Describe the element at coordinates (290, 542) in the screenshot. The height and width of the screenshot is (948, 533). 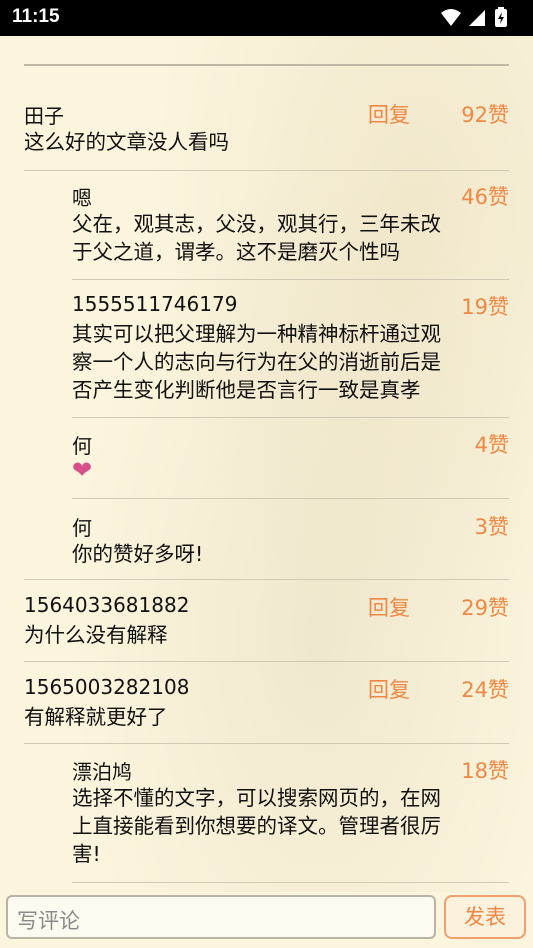
I see `reply-item: 何 3赞 你的赞好多呀!` at that location.